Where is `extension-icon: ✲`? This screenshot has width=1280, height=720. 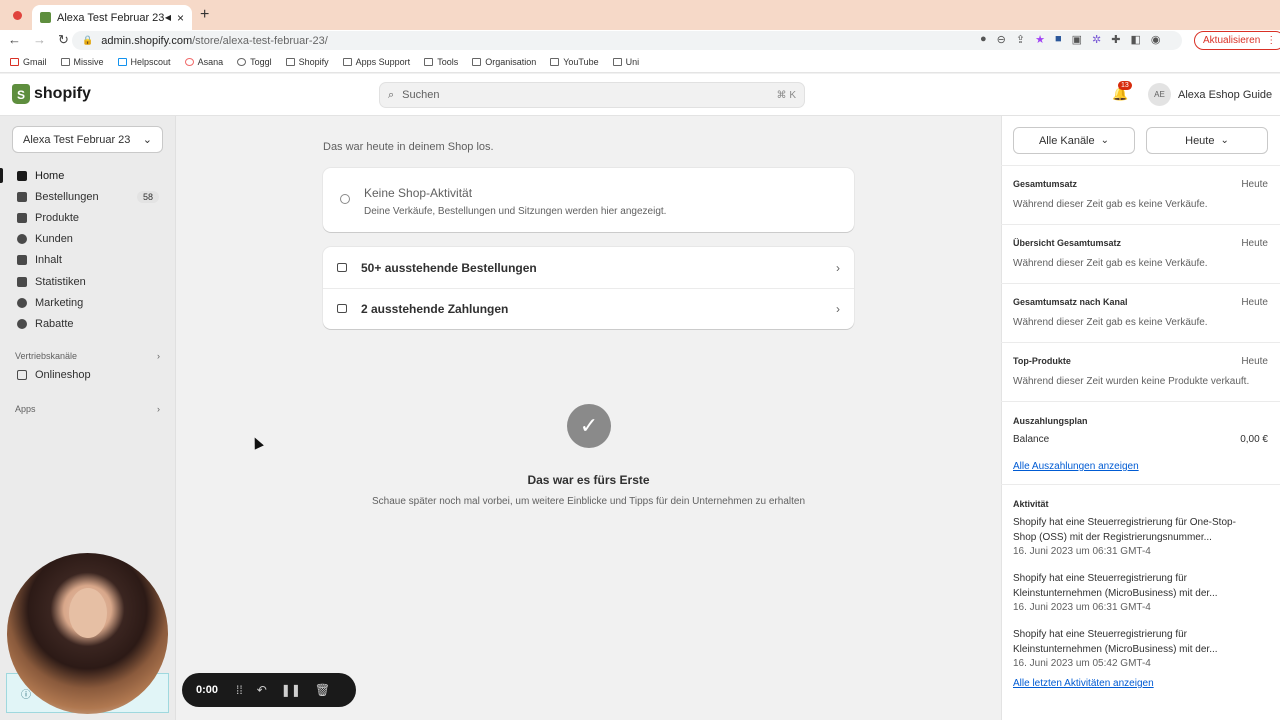
extension-icon: ✲ is located at coordinates (1096, 39).